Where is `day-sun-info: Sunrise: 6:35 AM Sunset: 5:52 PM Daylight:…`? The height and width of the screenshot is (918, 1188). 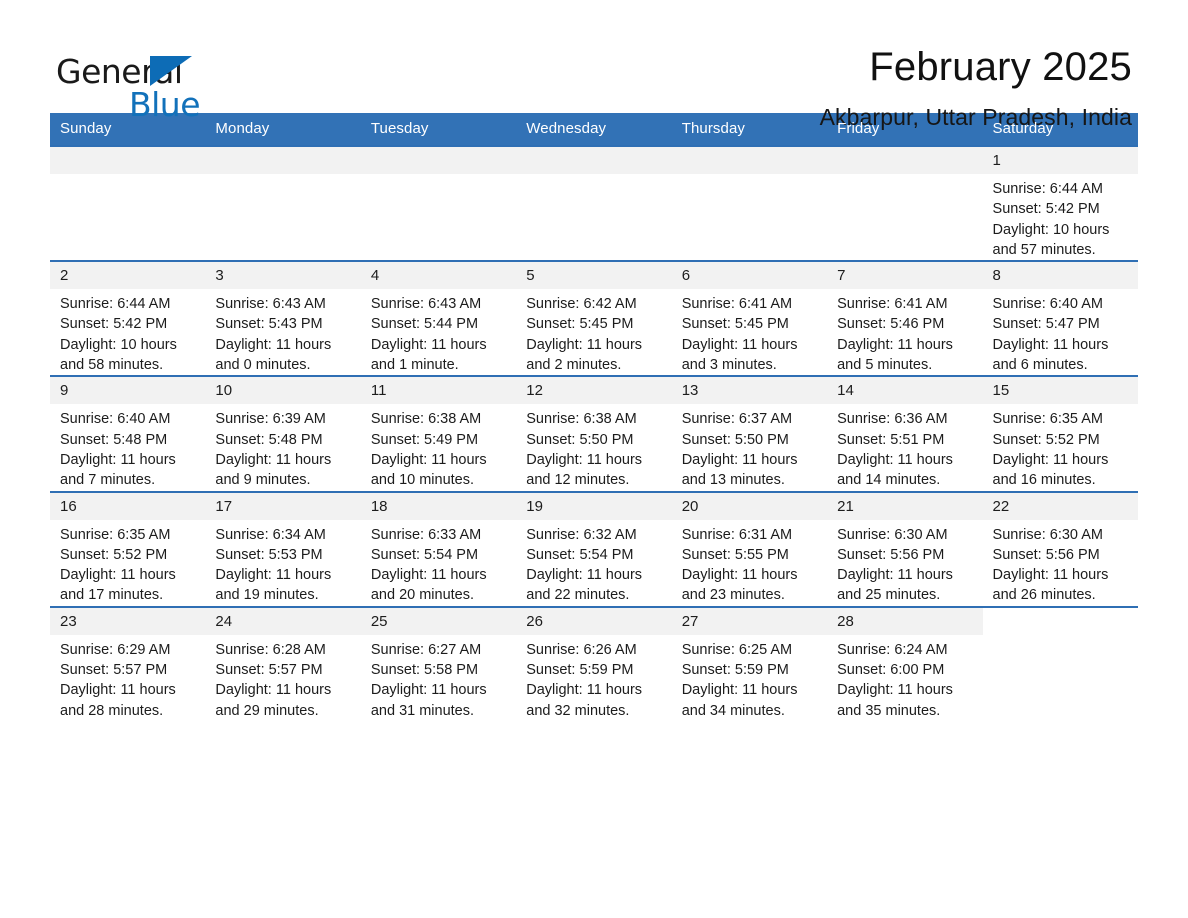
day-sun-info: Sunrise: 6:35 AM Sunset: 5:52 PM Daylight:… is located at coordinates (1060, 447).